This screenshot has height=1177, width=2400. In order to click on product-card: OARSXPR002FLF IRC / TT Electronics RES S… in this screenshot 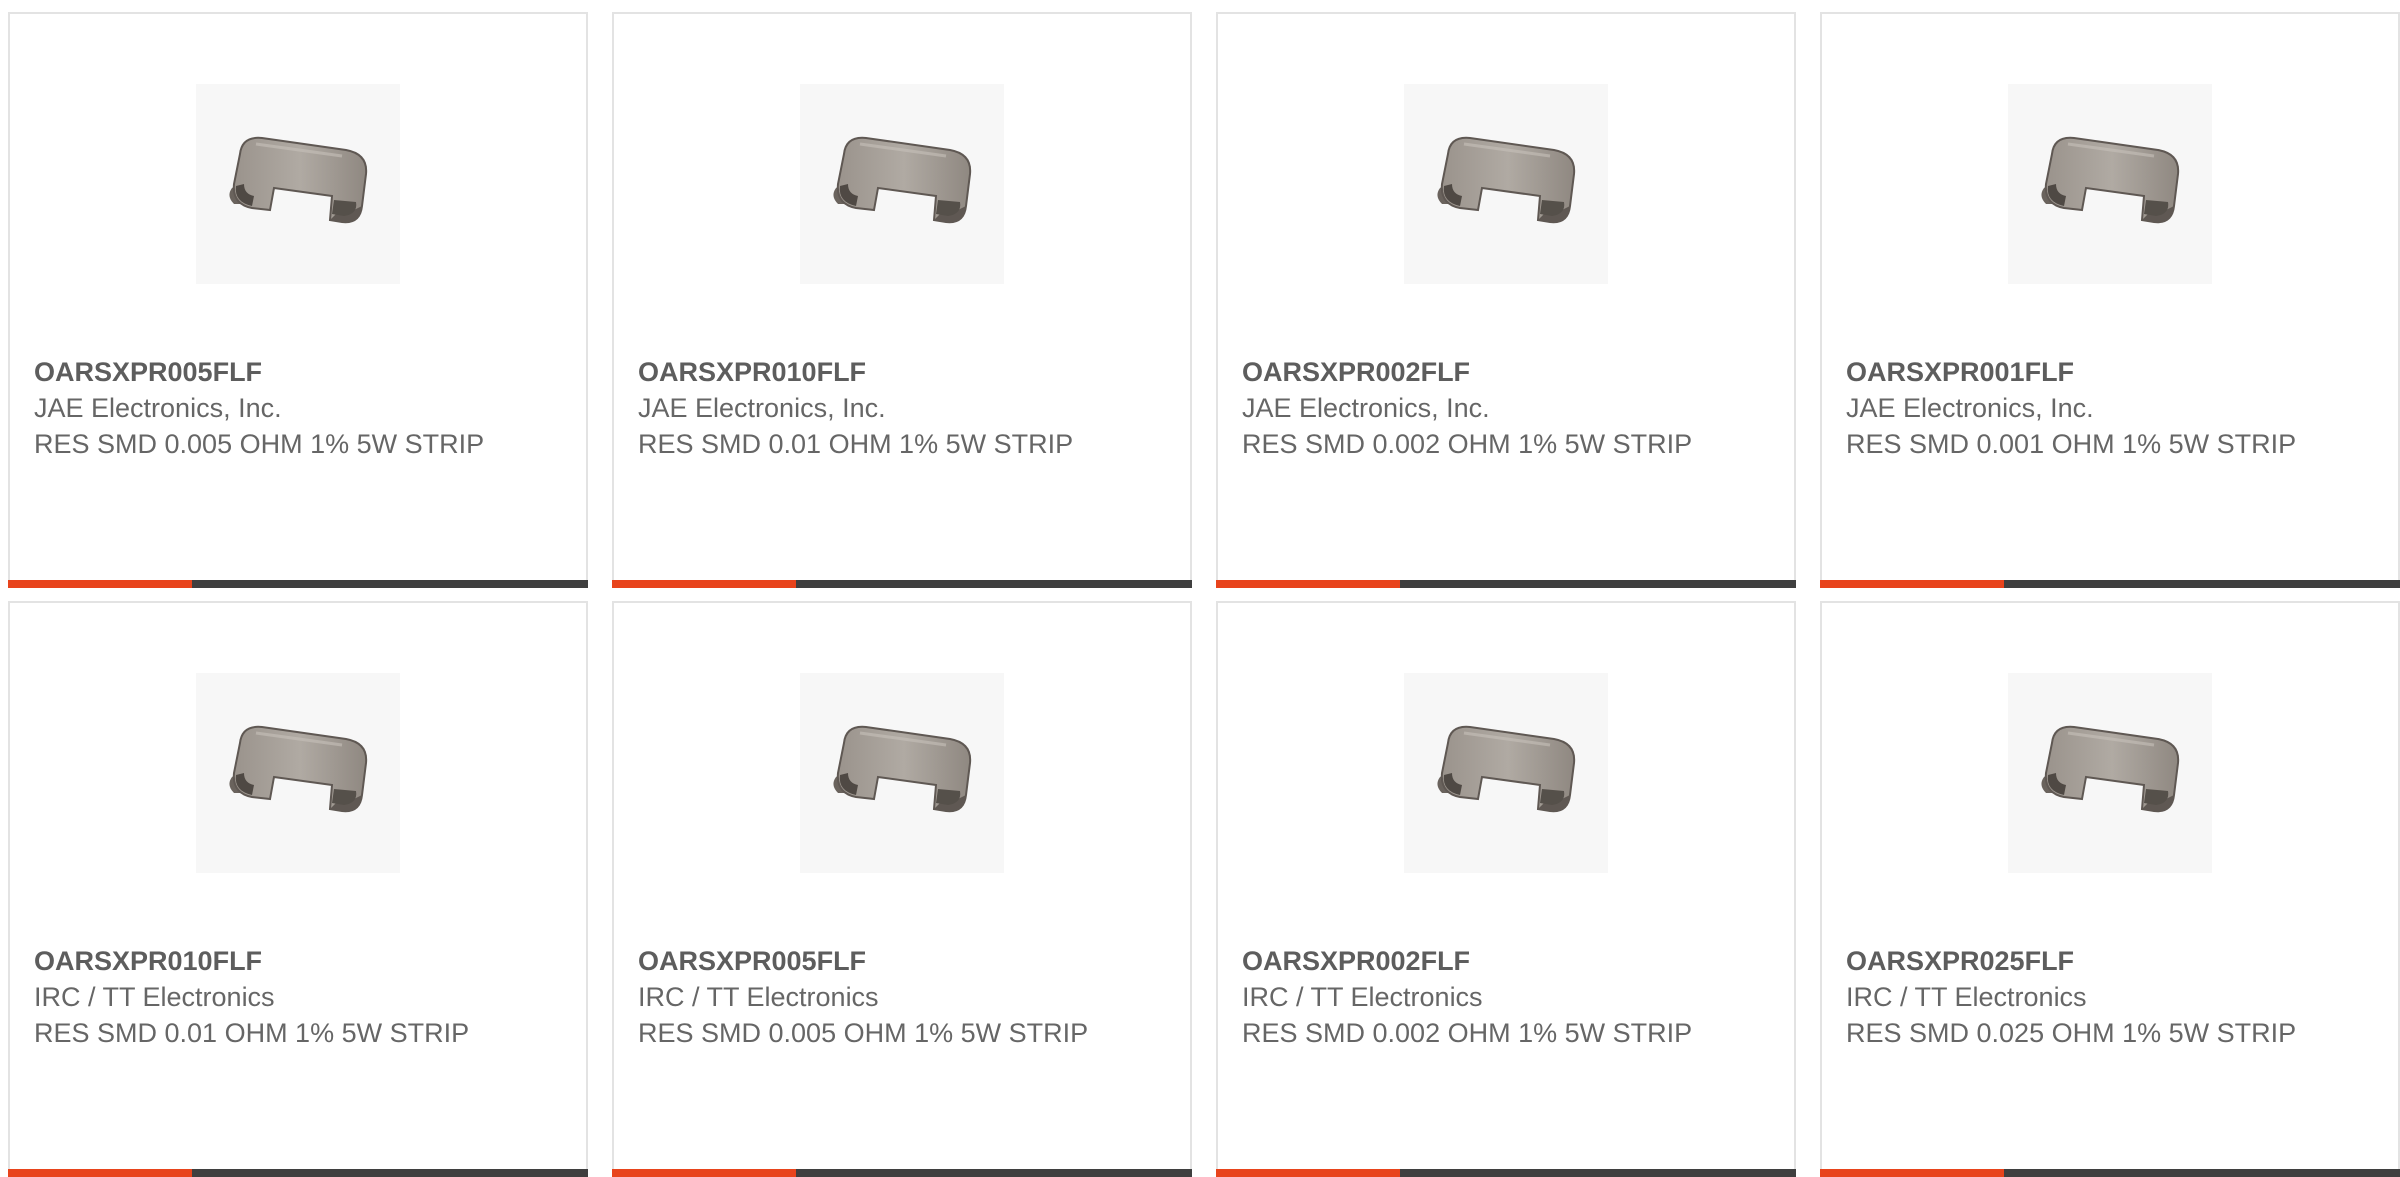, I will do `click(1506, 889)`.